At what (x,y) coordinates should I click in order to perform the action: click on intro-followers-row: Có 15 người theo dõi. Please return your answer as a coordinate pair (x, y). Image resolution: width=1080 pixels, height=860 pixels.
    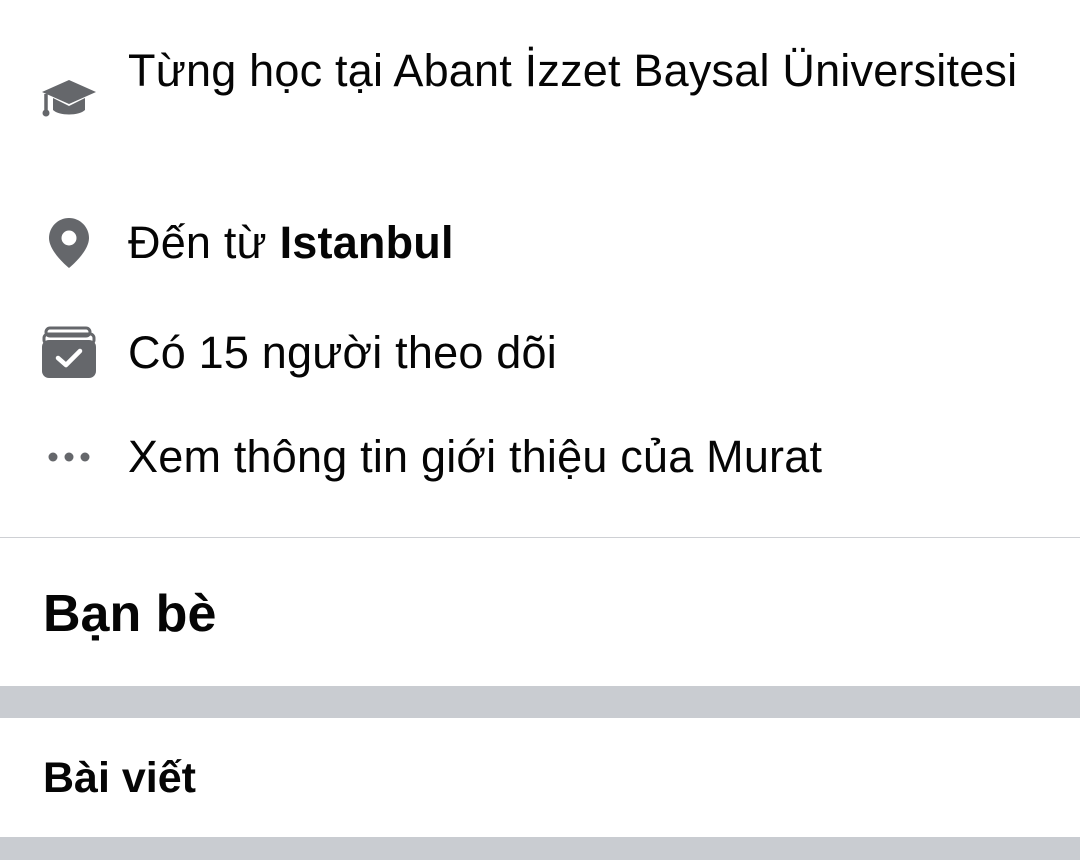
    Looking at the image, I should click on (540, 354).